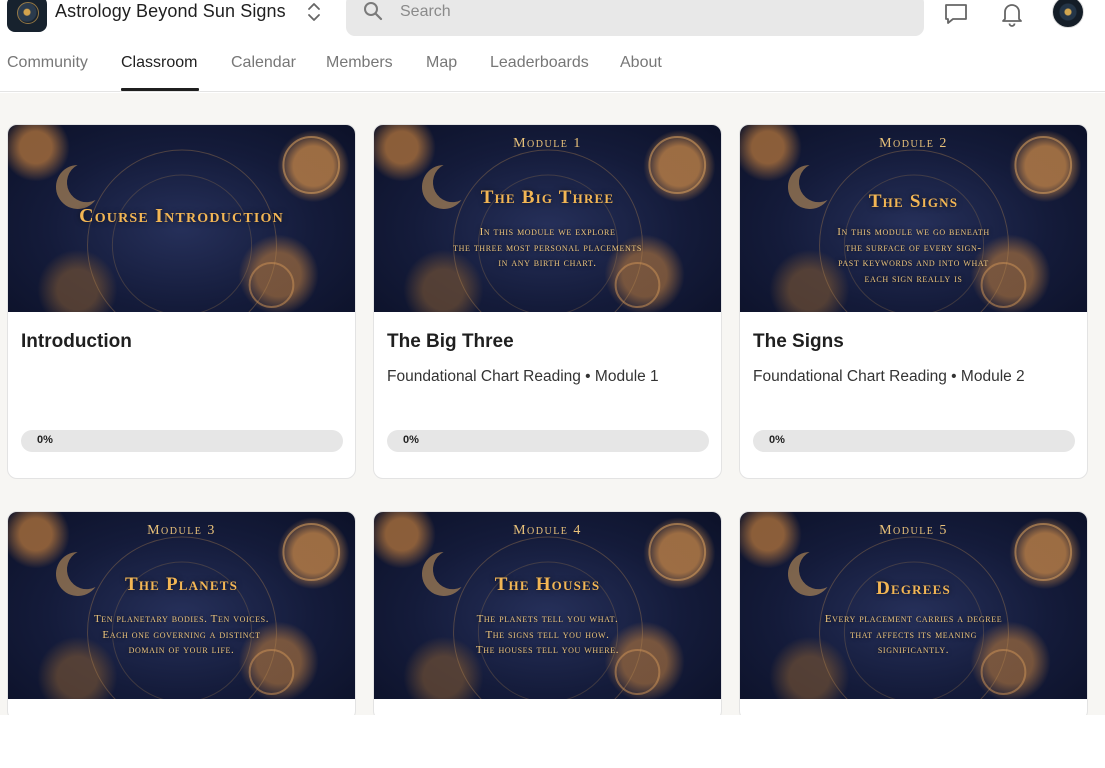 The width and height of the screenshot is (1105, 768). What do you see at coordinates (539, 63) in the screenshot?
I see `tab-leaderboards: Leaderboards` at bounding box center [539, 63].